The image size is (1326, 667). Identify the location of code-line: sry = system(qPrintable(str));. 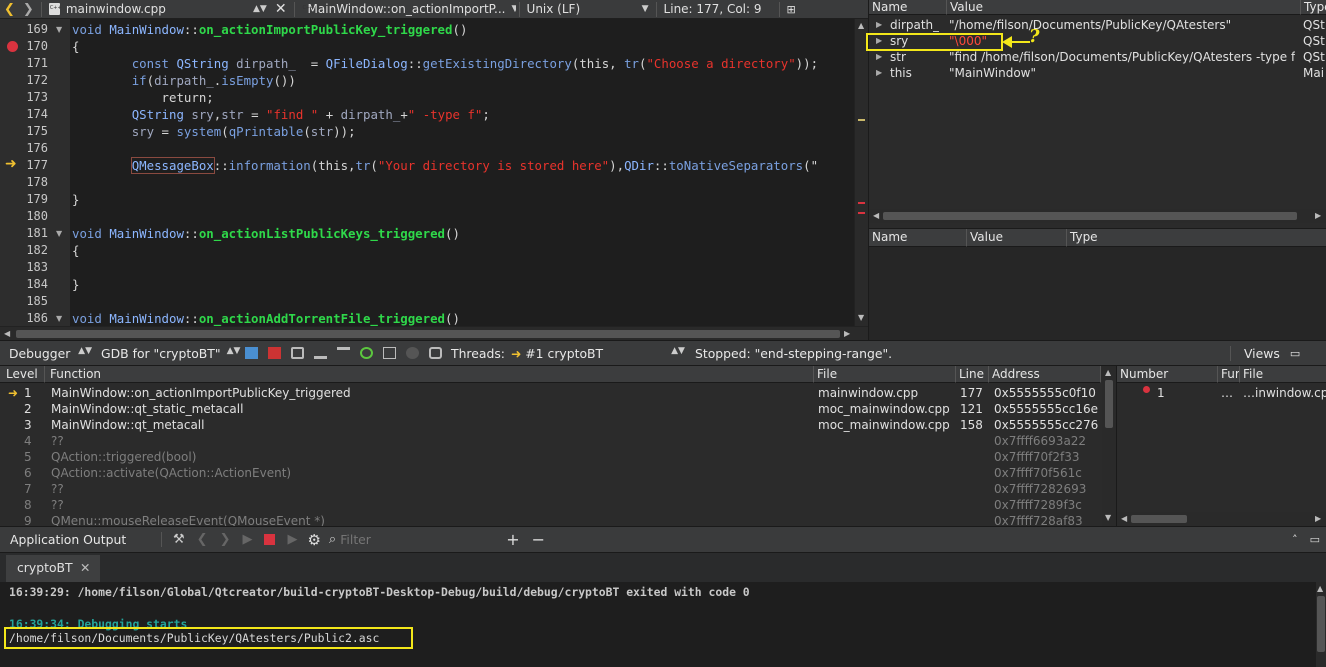
(214, 131).